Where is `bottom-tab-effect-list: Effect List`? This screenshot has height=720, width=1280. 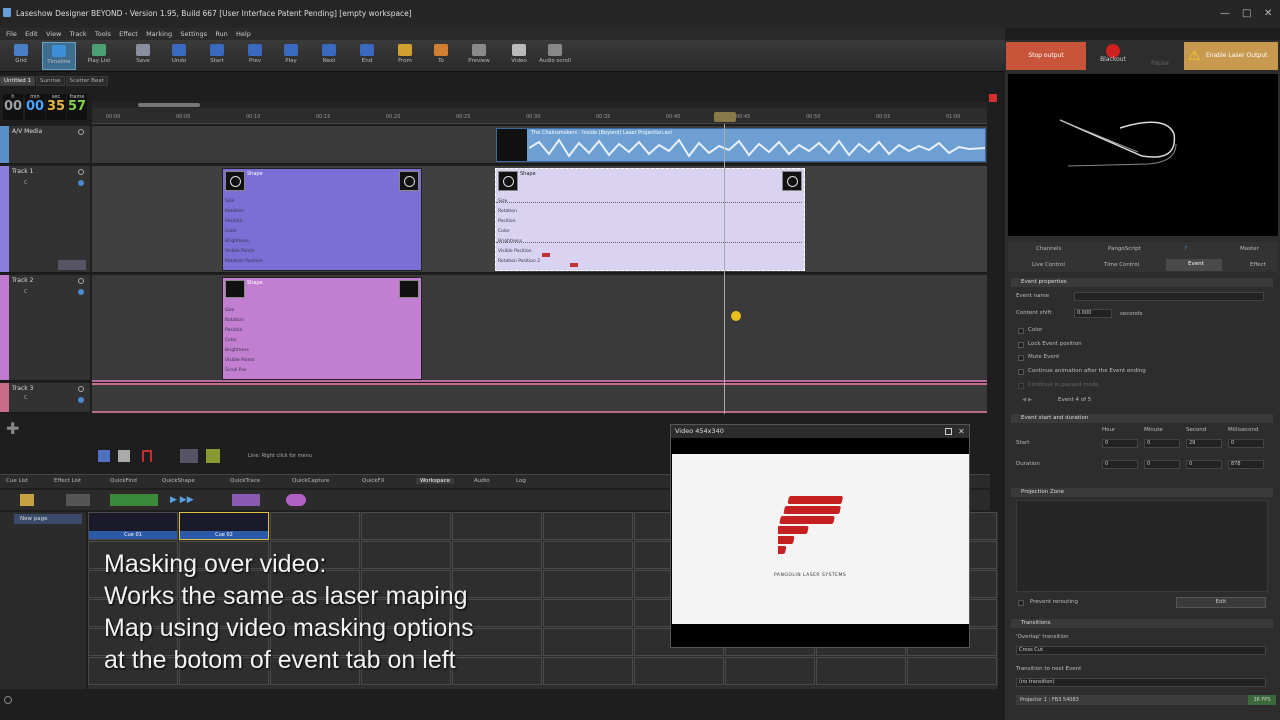
bottom-tab-effect-list: Effect List is located at coordinates (67, 481).